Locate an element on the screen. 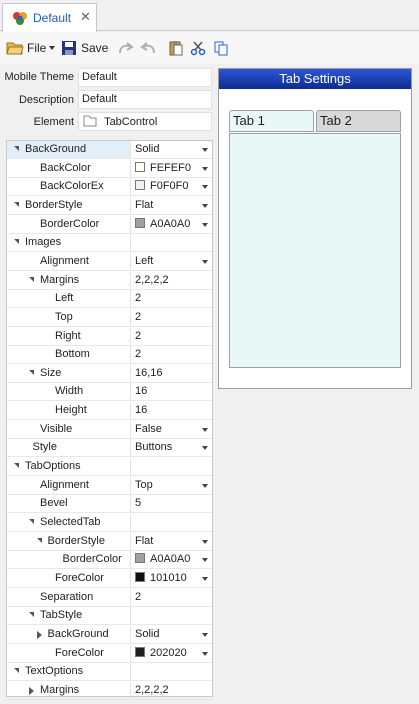 This screenshot has width=419, height=704. property-value: 101010 is located at coordinates (171, 578).